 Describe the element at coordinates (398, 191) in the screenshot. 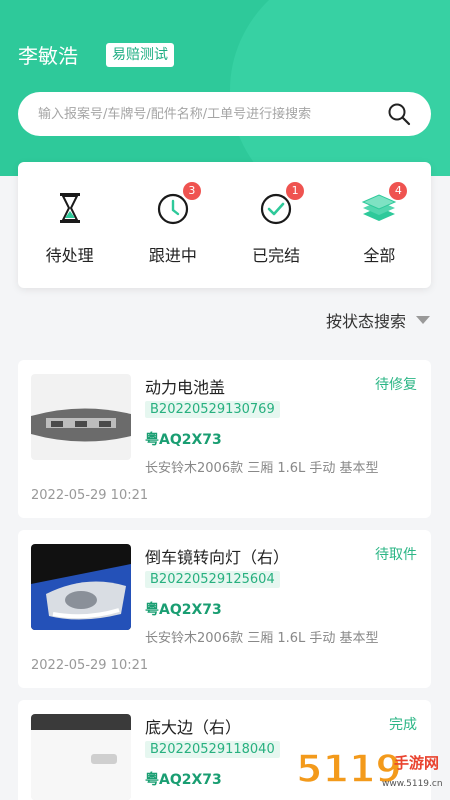

I see `all-badge: 4` at that location.